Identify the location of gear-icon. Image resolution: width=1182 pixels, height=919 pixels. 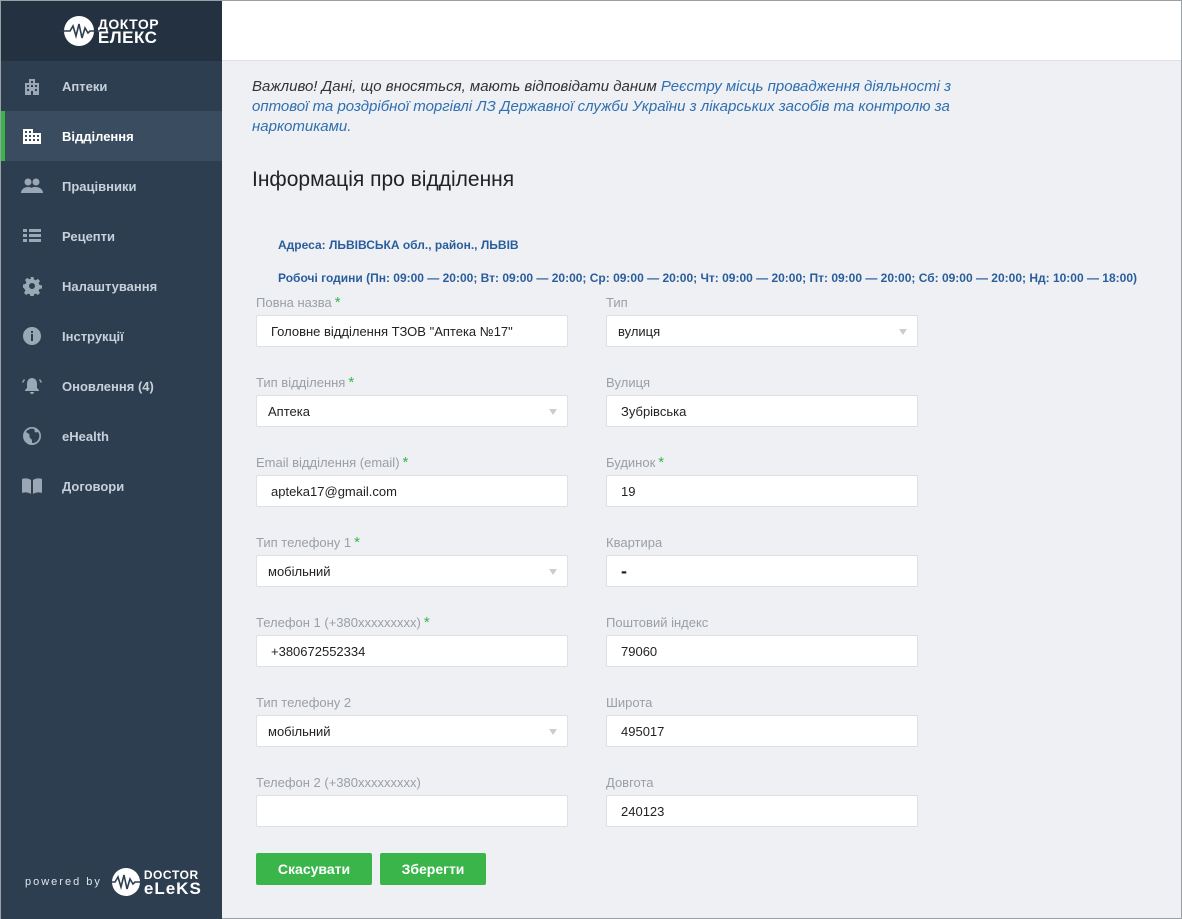
(32, 286).